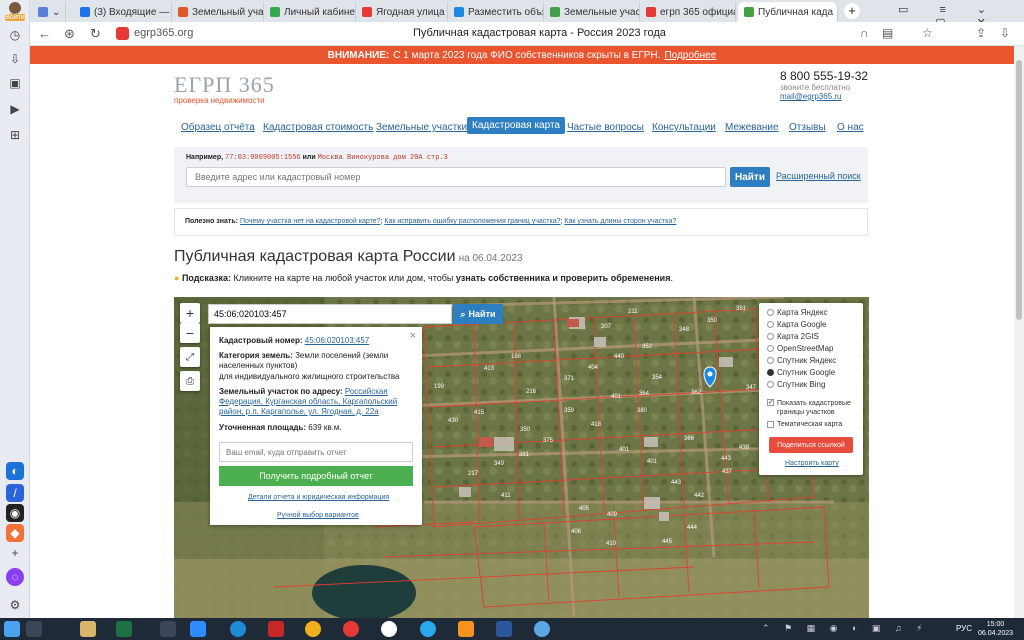 This screenshot has height=640, width=1024. I want to click on tip-link-missing-plot: Почему участка нет на кадастровой карте?, so click(310, 221).